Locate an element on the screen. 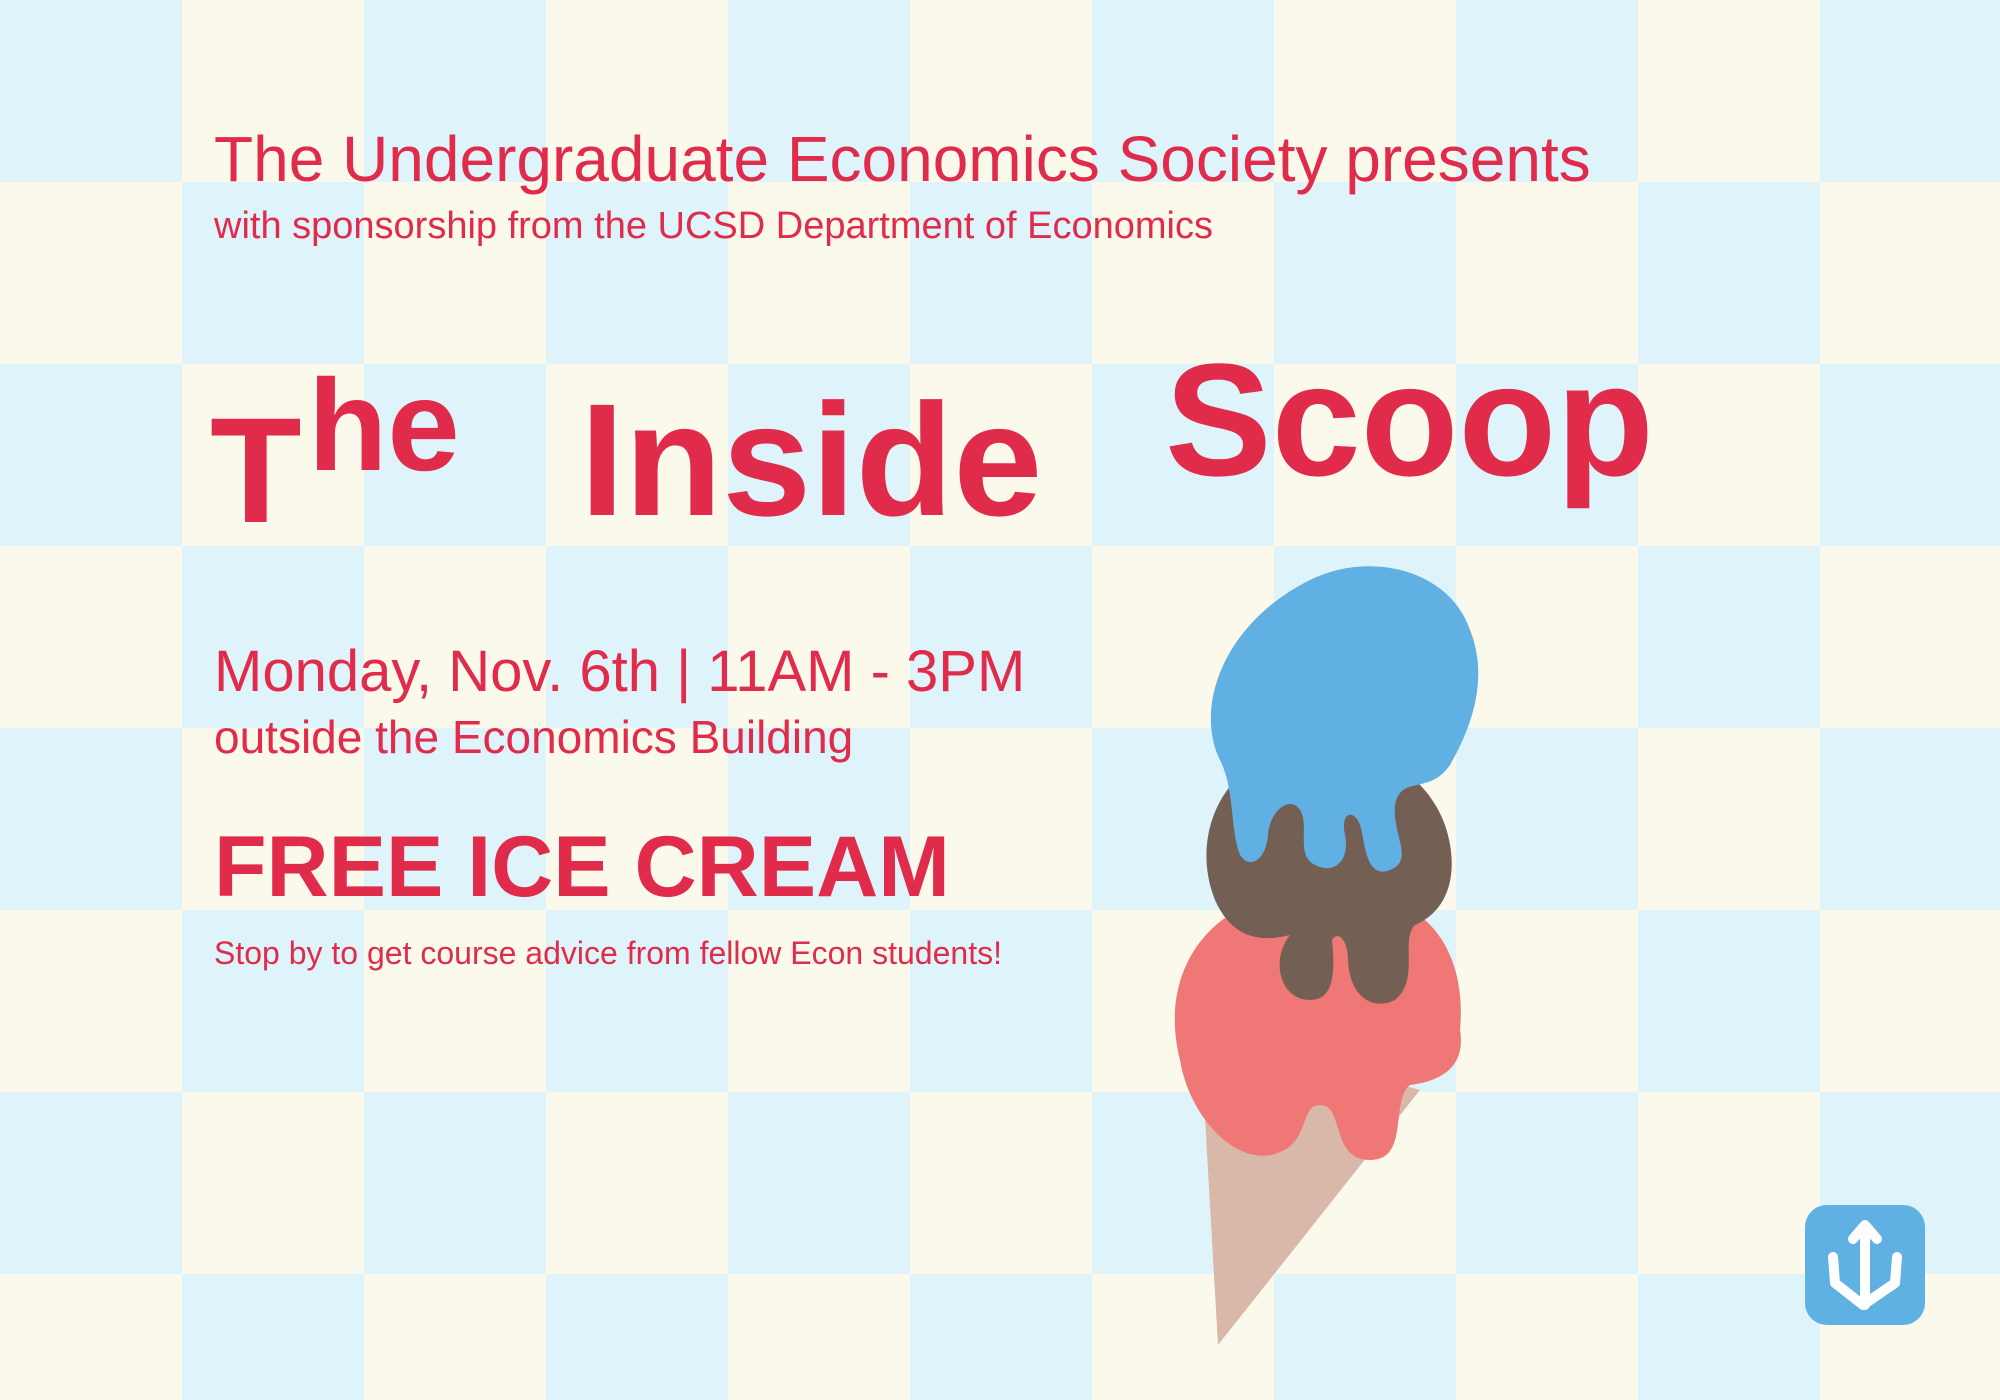 This screenshot has width=2000, height=1400. free-ice-cream-headline: FREE ICE CREAM is located at coordinates (582, 867).